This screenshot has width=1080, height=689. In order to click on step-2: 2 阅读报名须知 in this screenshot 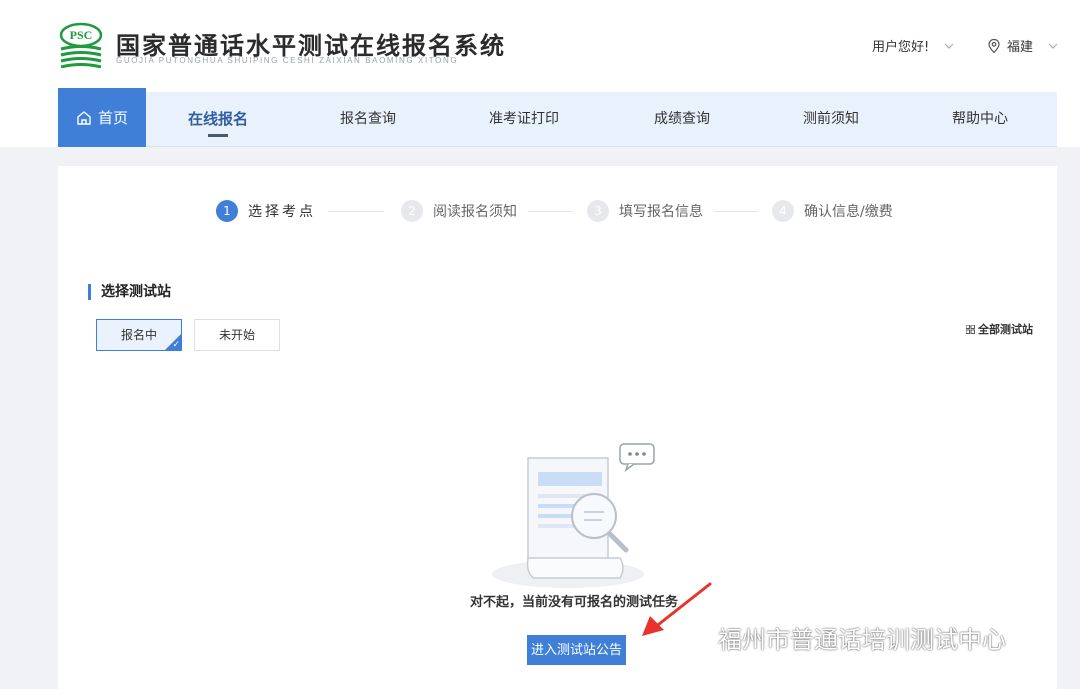, I will do `click(459, 211)`.